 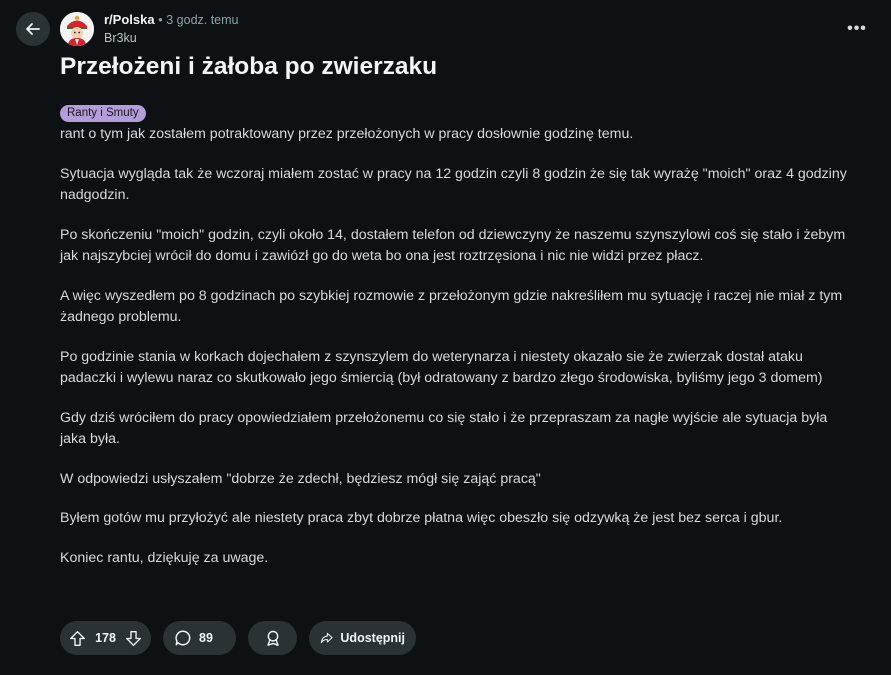 I want to click on arrow-left-icon, so click(x=33, y=29).